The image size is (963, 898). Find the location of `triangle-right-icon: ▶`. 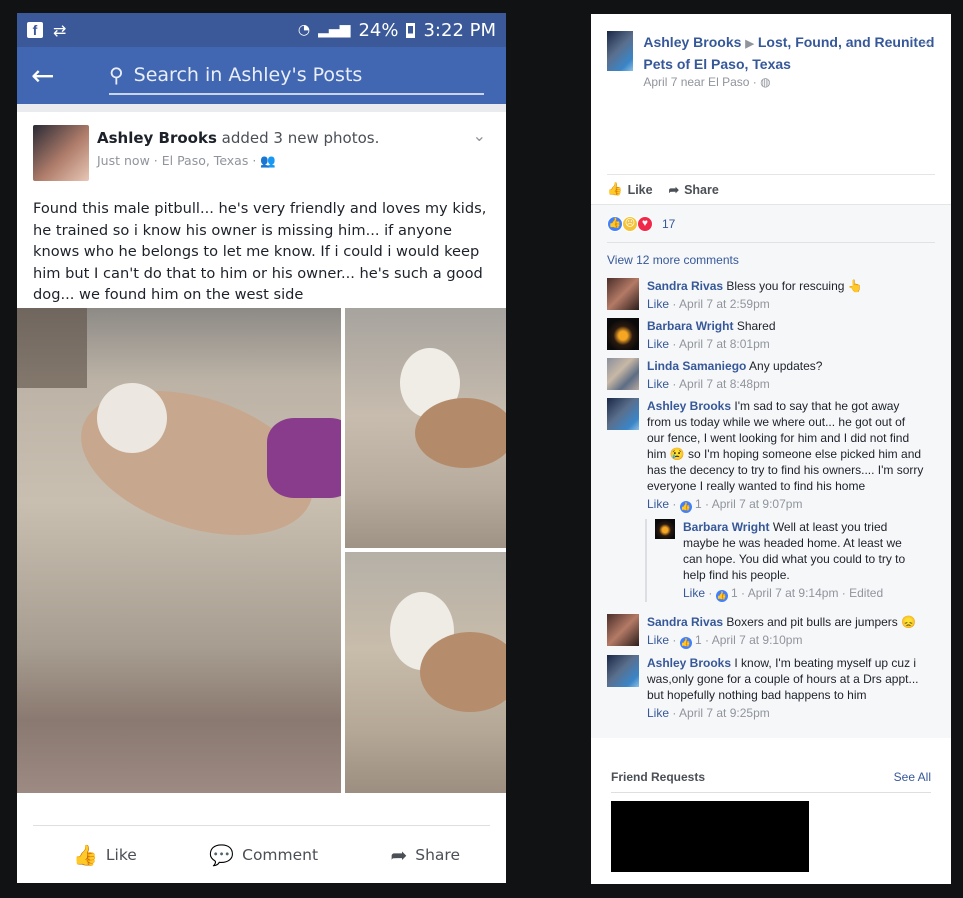

triangle-right-icon: ▶ is located at coordinates (749, 44).